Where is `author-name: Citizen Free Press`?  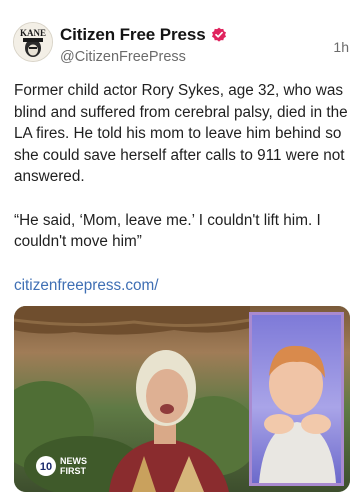
author-name: Citizen Free Press is located at coordinates (133, 35).